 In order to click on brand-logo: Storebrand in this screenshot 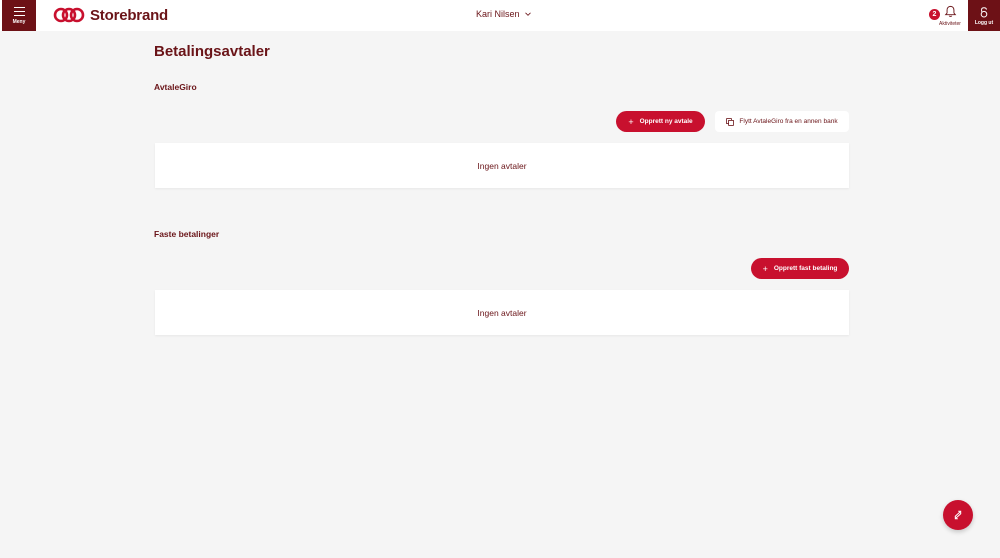, I will do `click(110, 15)`.